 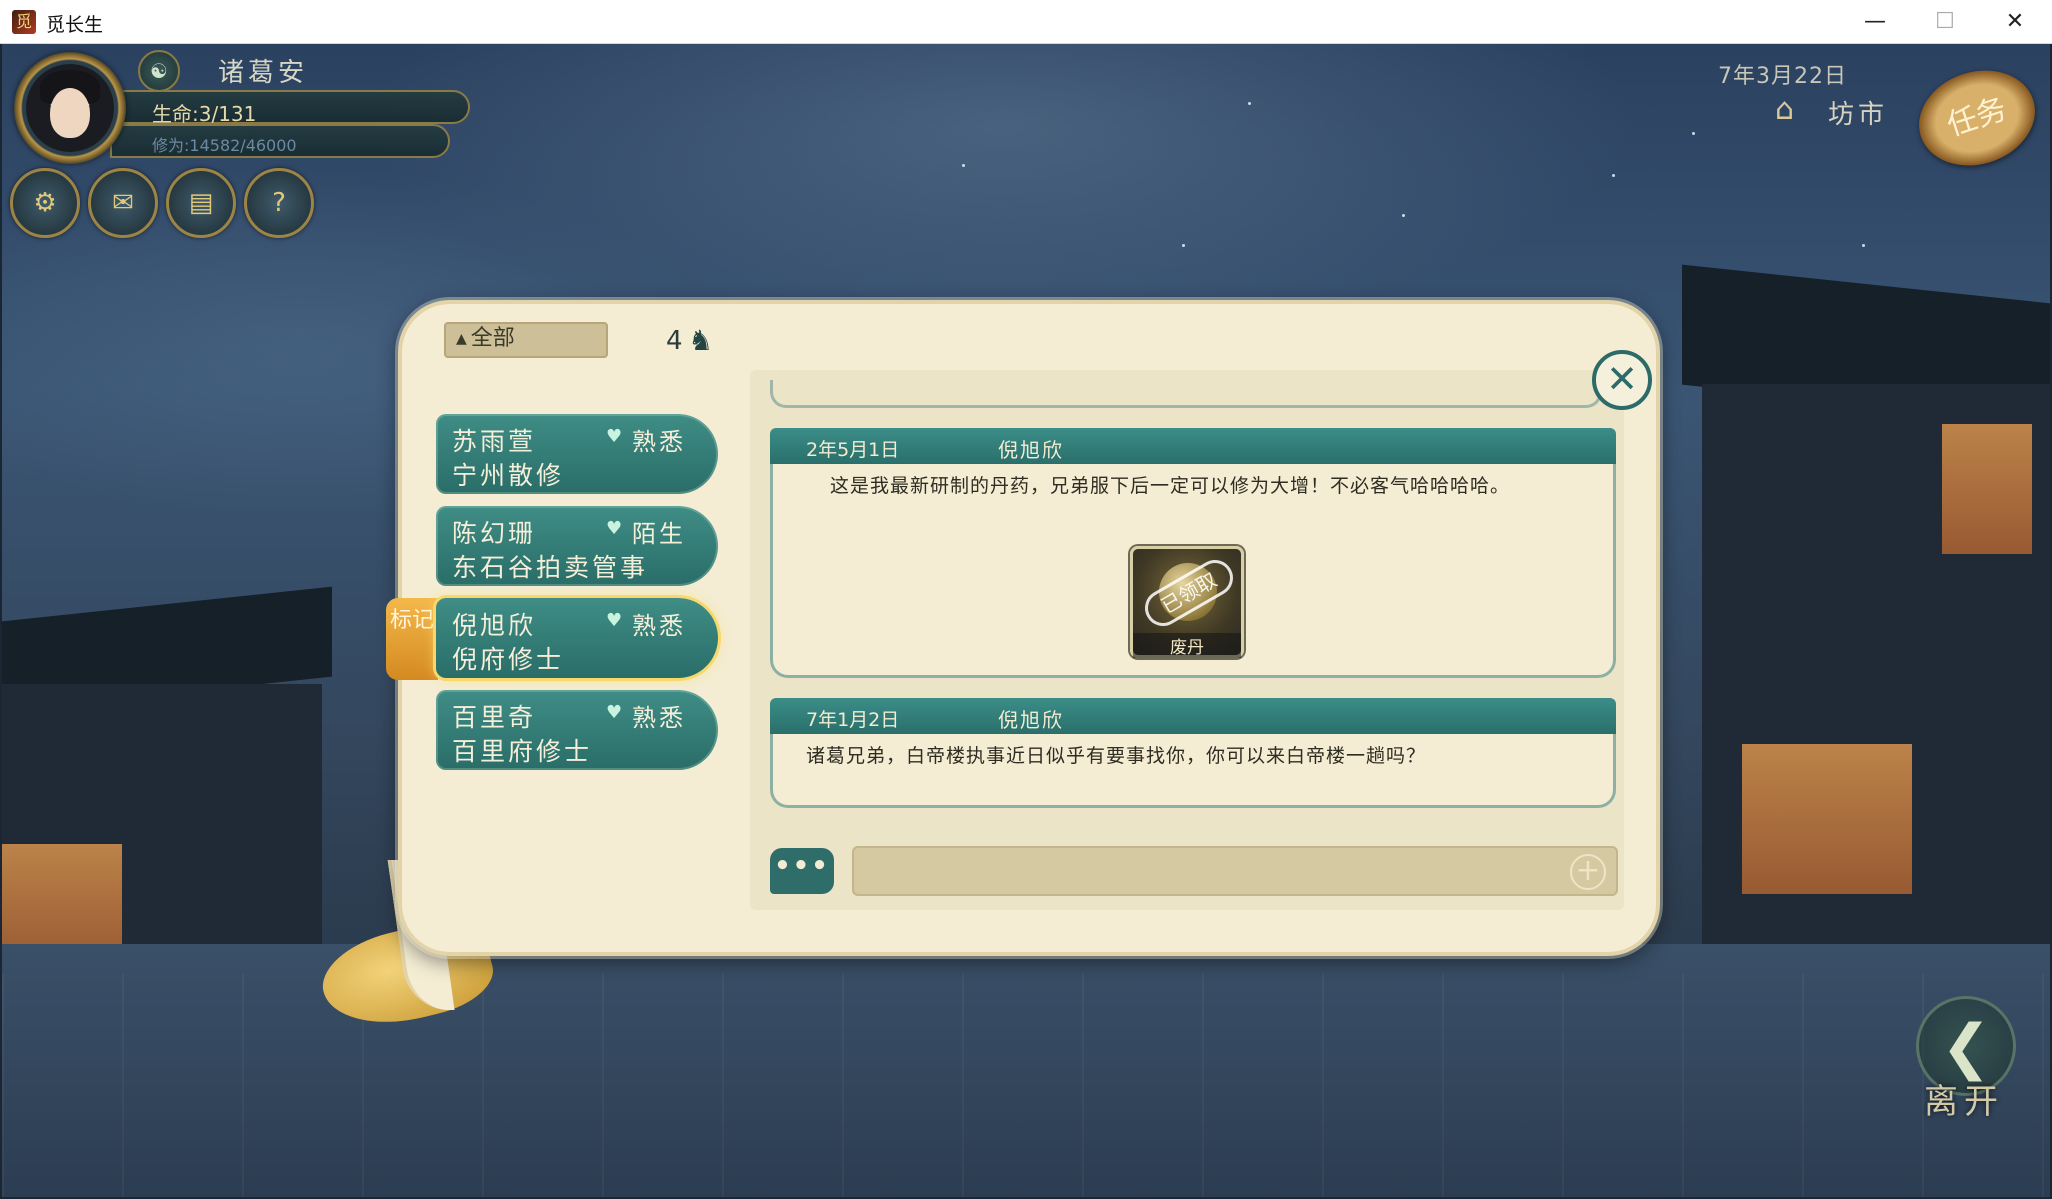 What do you see at coordinates (1782, 76) in the screenshot?
I see `game-date: 7年3月22日` at bounding box center [1782, 76].